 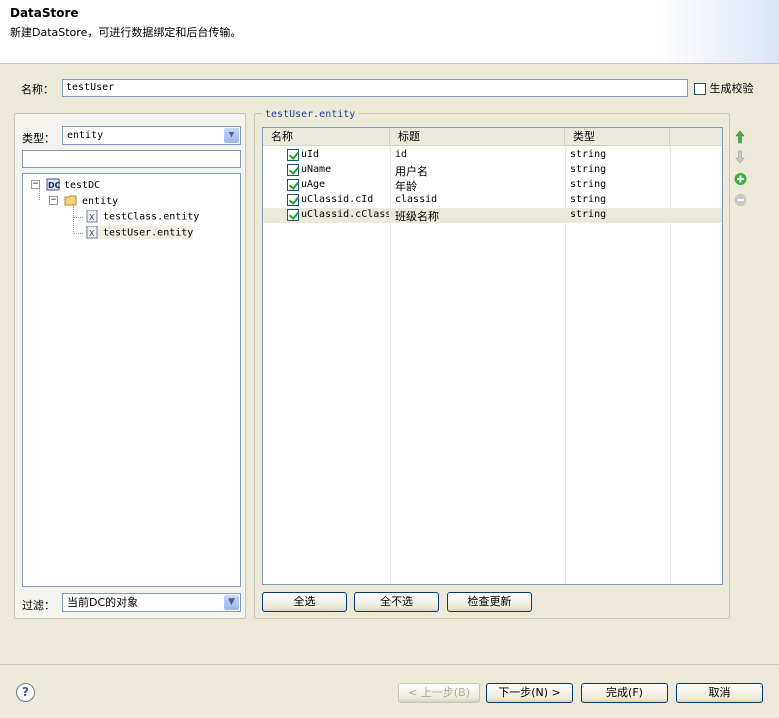 What do you see at coordinates (740, 200) in the screenshot?
I see `remove-icon` at bounding box center [740, 200].